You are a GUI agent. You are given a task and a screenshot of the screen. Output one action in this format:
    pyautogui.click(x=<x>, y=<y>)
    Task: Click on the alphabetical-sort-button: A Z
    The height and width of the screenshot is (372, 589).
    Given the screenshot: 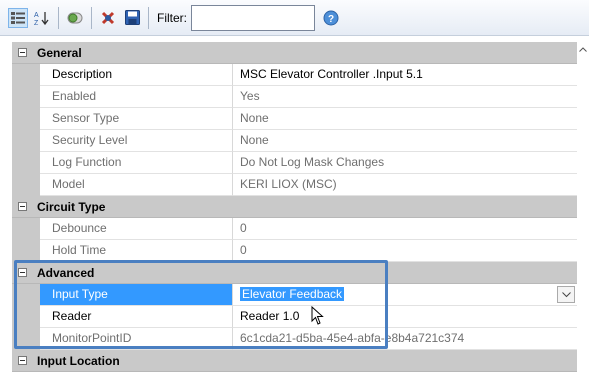 What is the action you would take?
    pyautogui.click(x=42, y=18)
    